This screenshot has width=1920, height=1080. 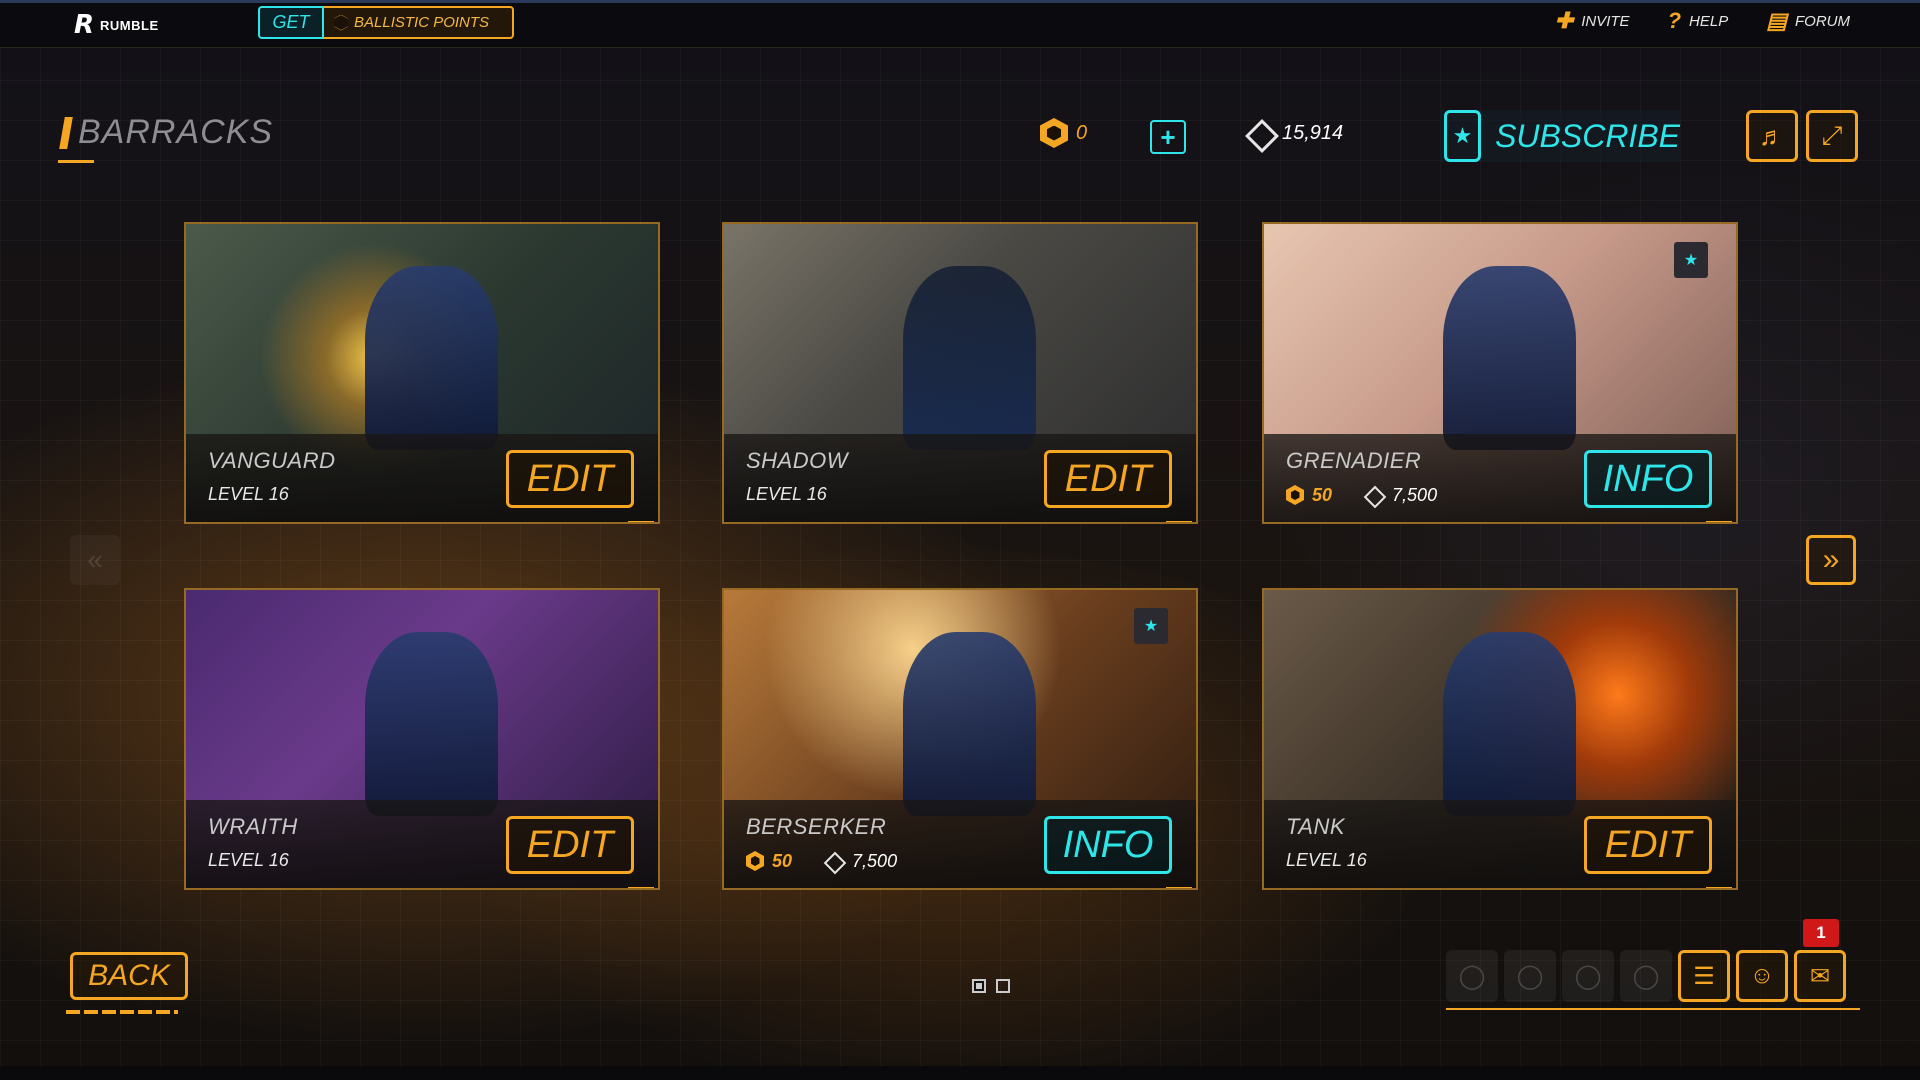 What do you see at coordinates (1776, 20) in the screenshot?
I see `chat-bubbles-icon: ▤` at bounding box center [1776, 20].